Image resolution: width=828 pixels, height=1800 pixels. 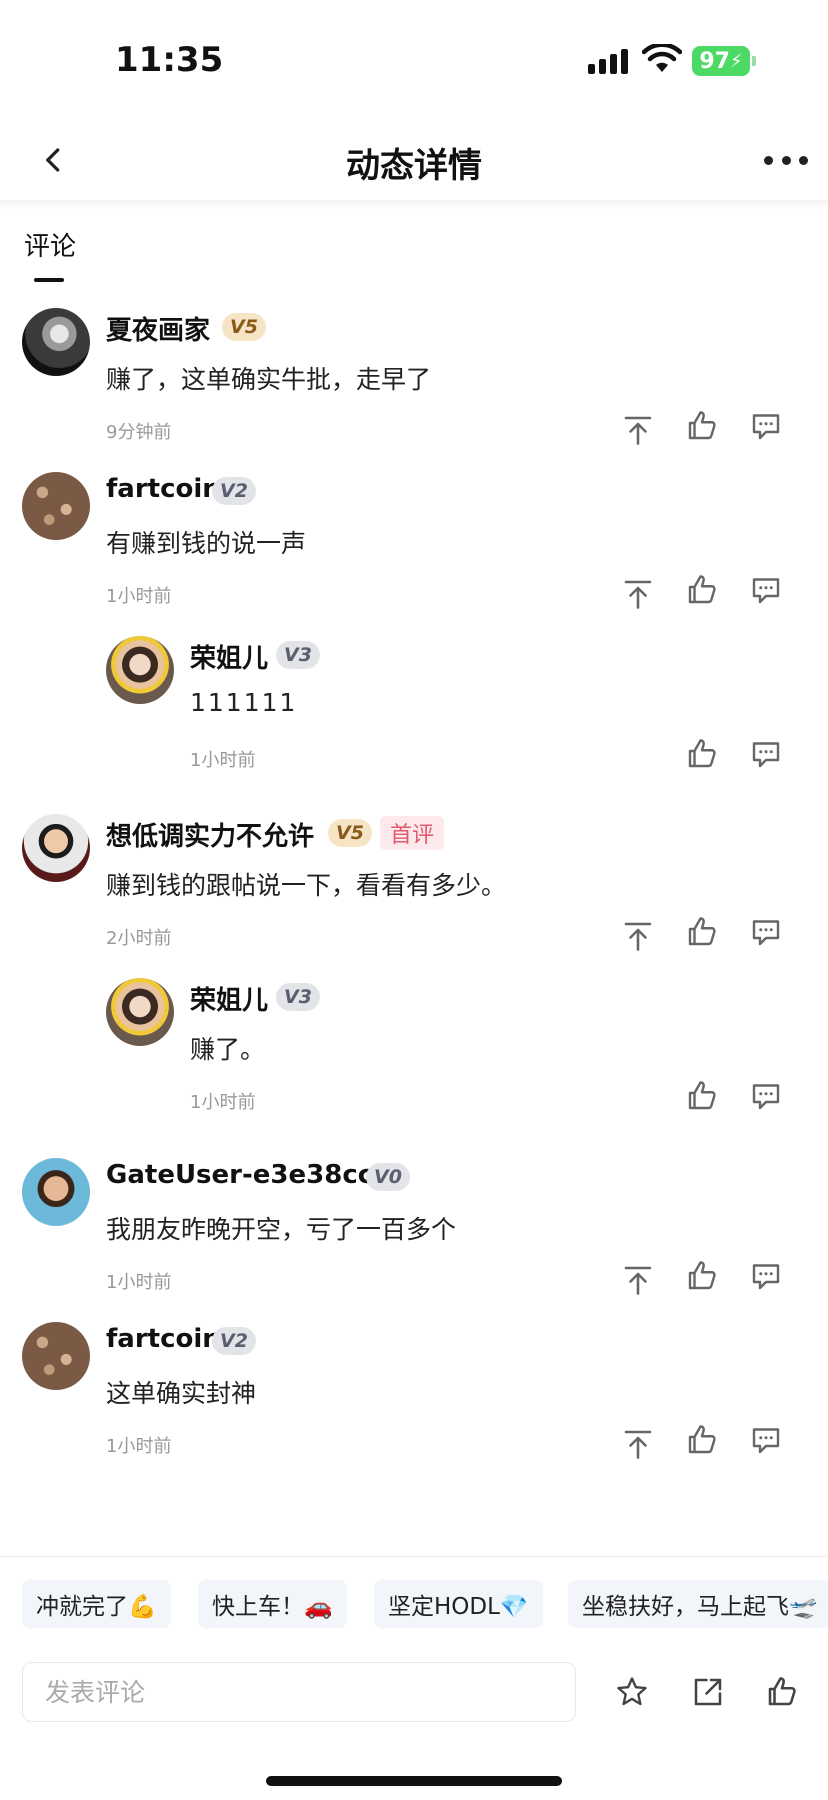 What do you see at coordinates (210, 834) in the screenshot?
I see `comment-username: 想低调实力不允许` at bounding box center [210, 834].